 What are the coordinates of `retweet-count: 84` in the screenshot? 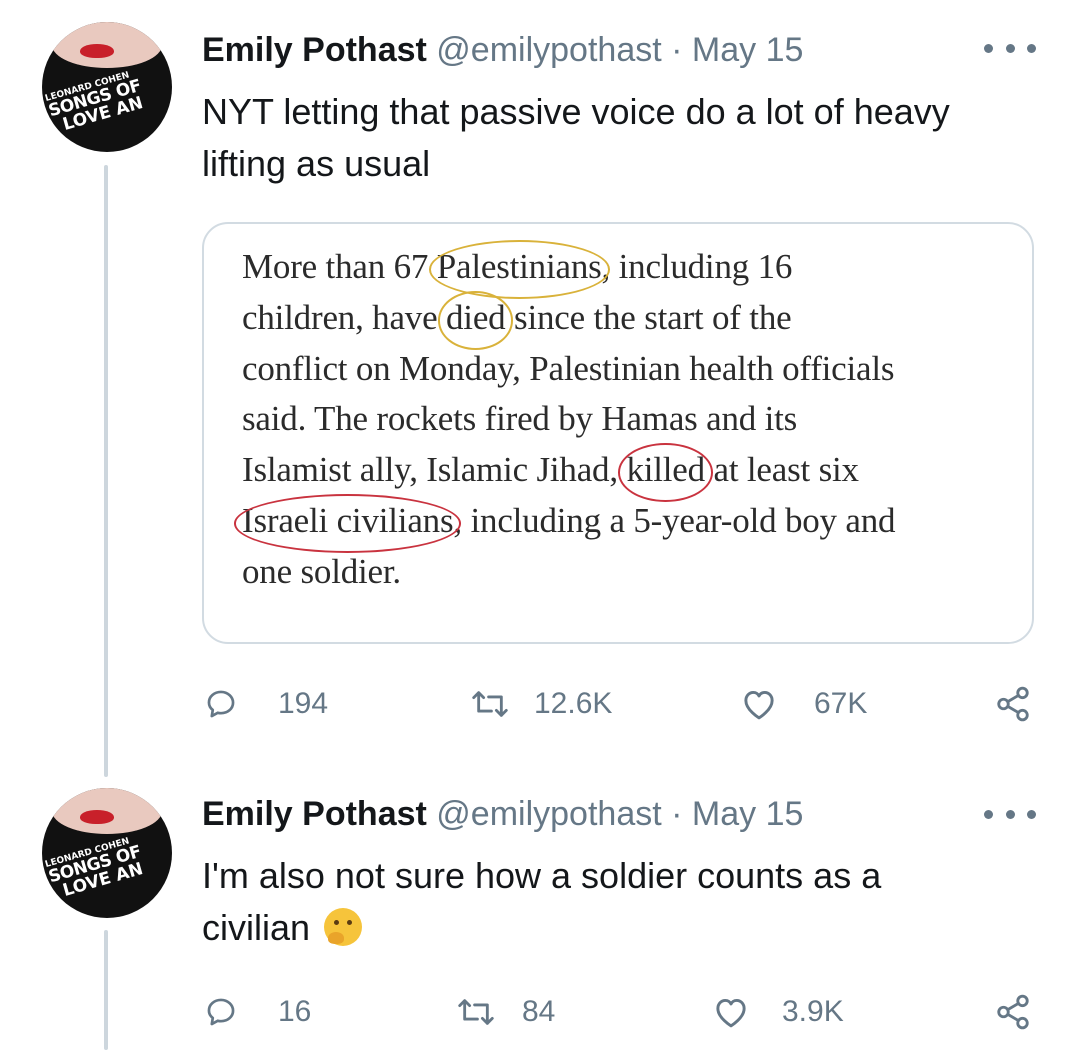 It's located at (539, 1011).